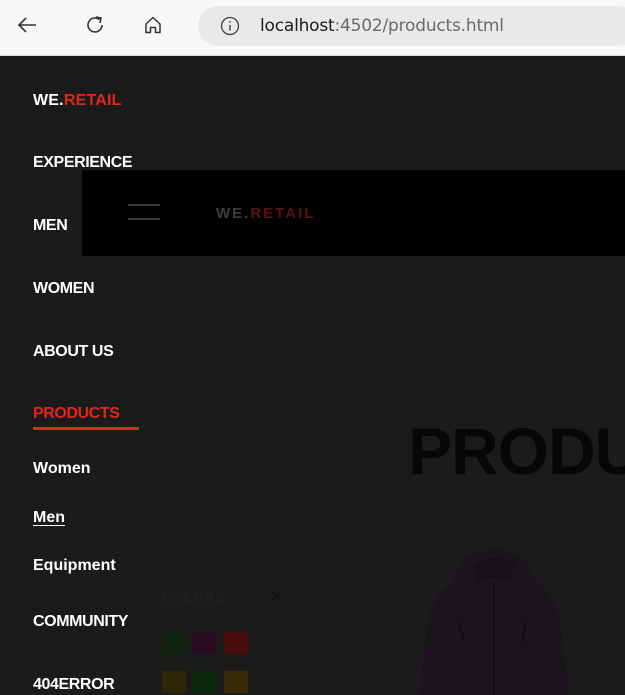 This screenshot has width=625, height=695. Describe the element at coordinates (283, 213) in the screenshot. I see `header-logo-retail: RETAIL` at that location.